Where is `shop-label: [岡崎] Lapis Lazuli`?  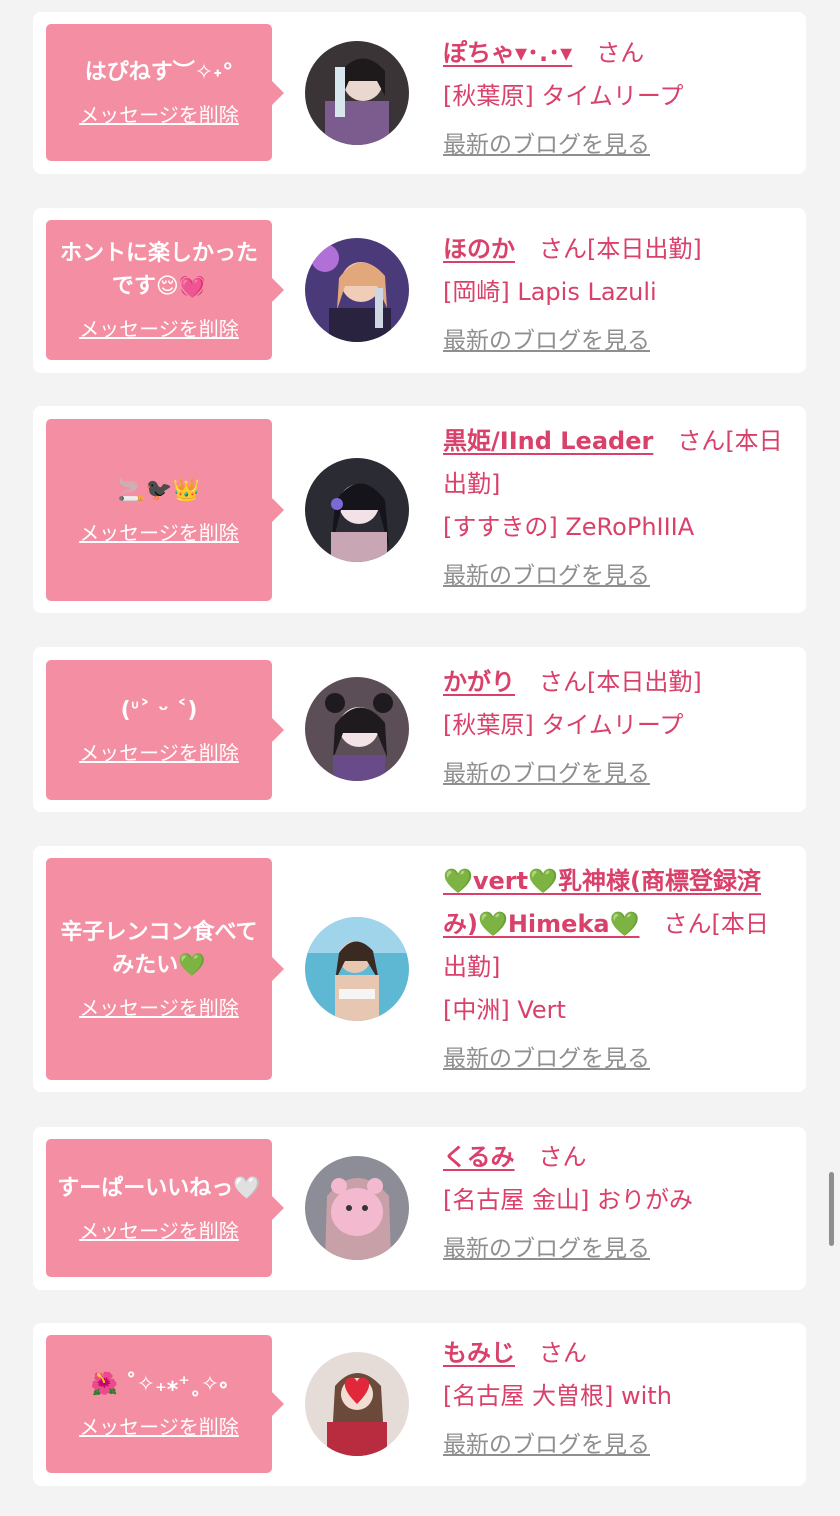
shop-label: [岡崎] Lapis Lazuli is located at coordinates (550, 292).